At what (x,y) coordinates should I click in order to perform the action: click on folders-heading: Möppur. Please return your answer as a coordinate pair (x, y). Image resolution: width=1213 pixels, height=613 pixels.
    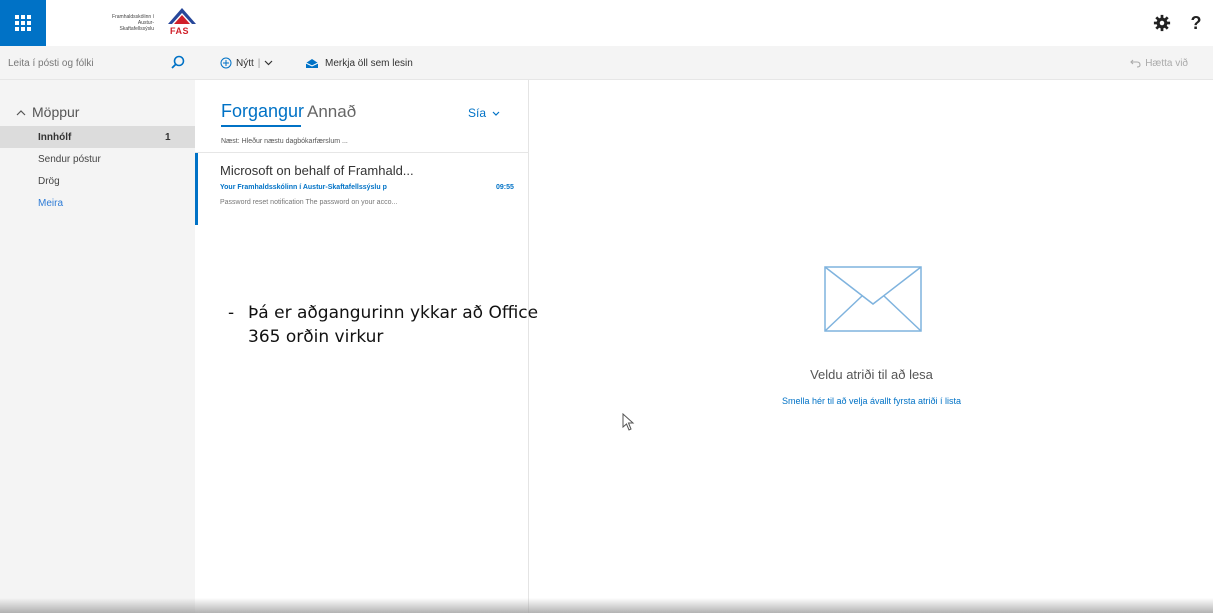
    Looking at the image, I should click on (47, 112).